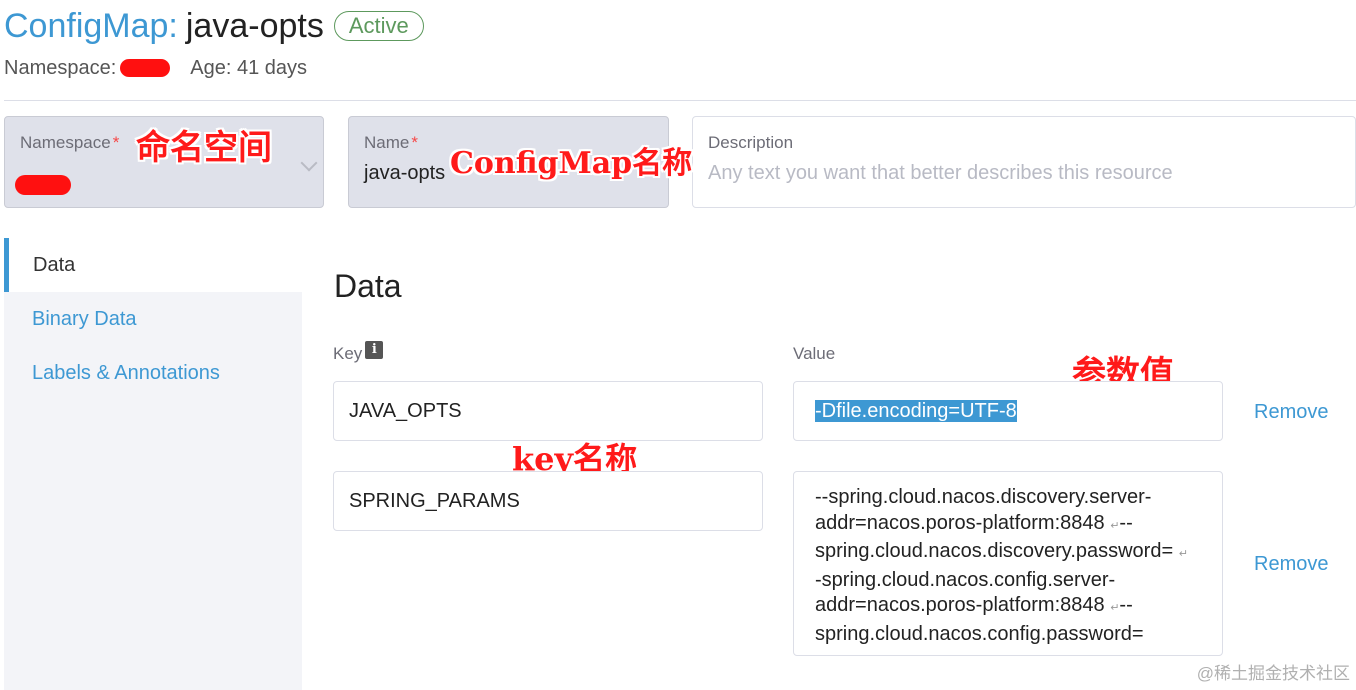 The image size is (1356, 690). Describe the element at coordinates (153, 319) in the screenshot. I see `sidebar-item-binary-data: Binary Data` at that location.